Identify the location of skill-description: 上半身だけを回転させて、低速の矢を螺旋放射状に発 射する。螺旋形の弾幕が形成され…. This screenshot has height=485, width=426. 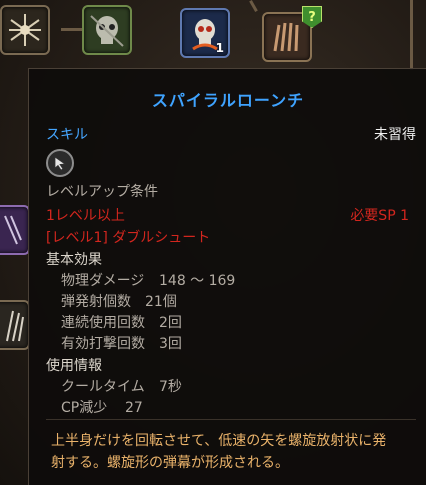
(231, 452).